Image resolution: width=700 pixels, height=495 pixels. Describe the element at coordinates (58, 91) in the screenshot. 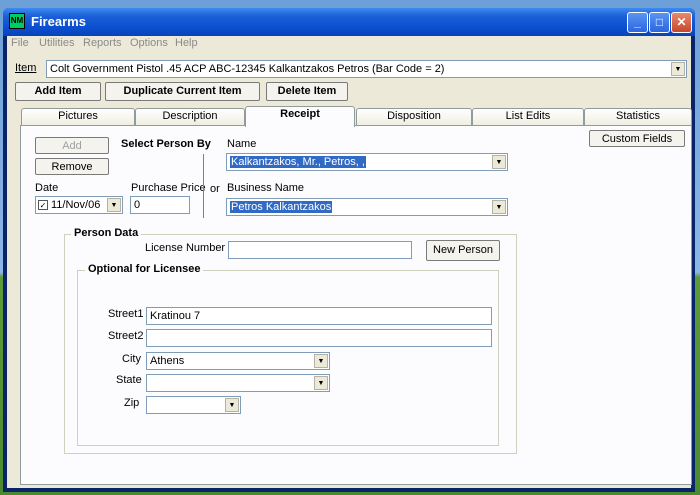

I see `add-item-button: Add Item` at that location.